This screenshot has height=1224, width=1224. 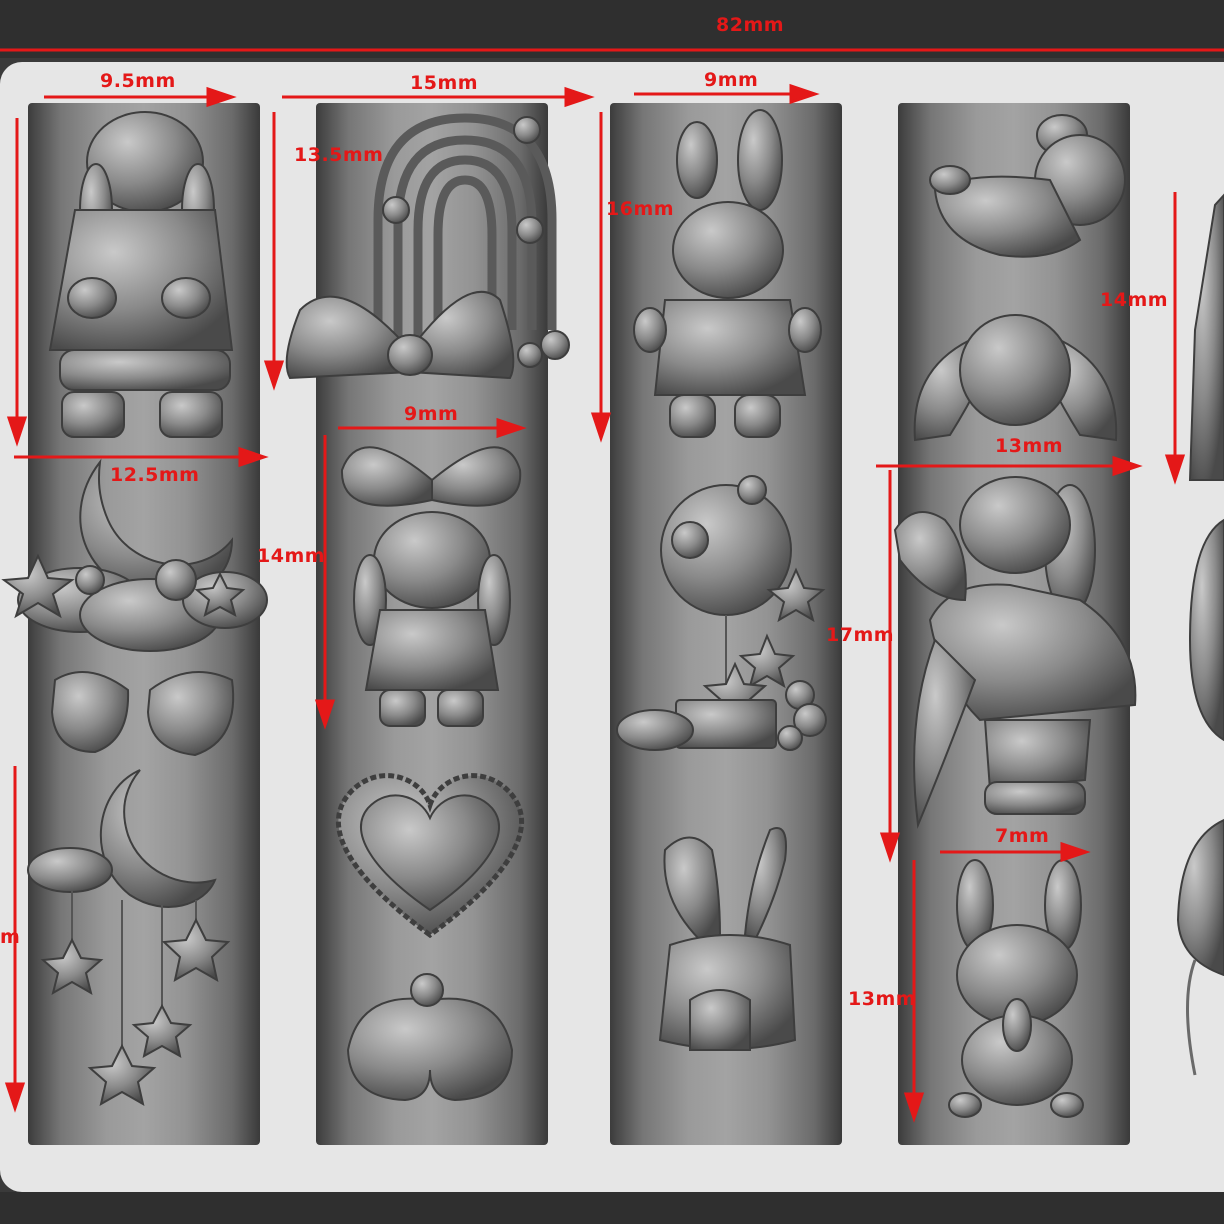 What do you see at coordinates (138, 81) in the screenshot?
I see `dimension-label: 9.5mm` at bounding box center [138, 81].